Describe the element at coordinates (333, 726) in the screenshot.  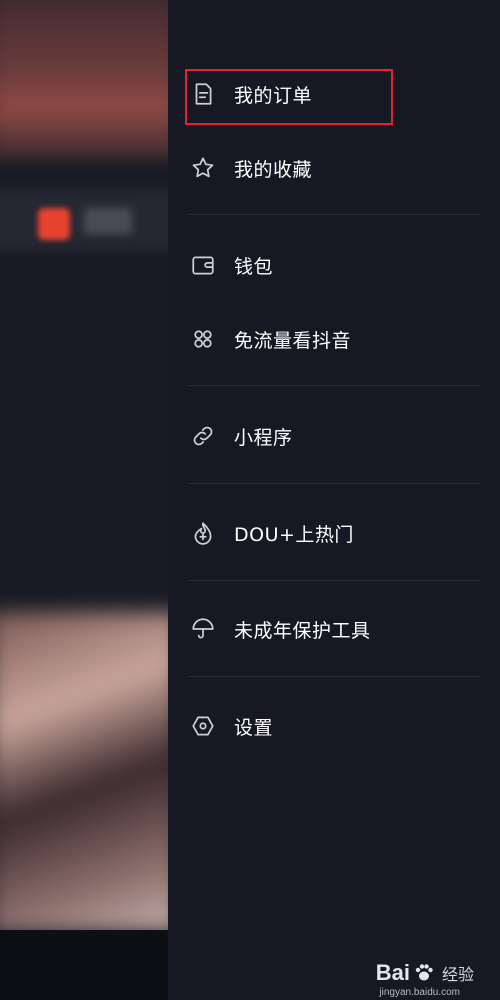
I see `menu-item-settings: 设置` at that location.